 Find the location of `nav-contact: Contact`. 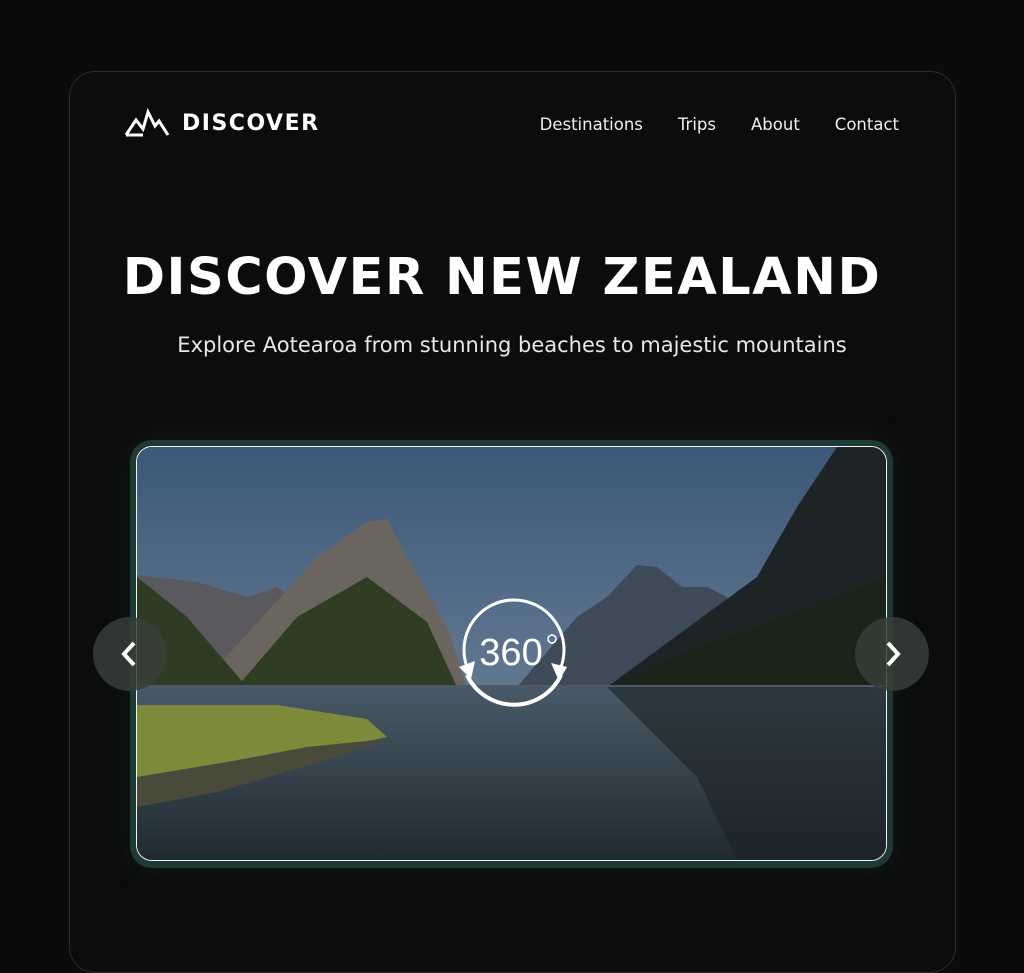

nav-contact: Contact is located at coordinates (867, 124).